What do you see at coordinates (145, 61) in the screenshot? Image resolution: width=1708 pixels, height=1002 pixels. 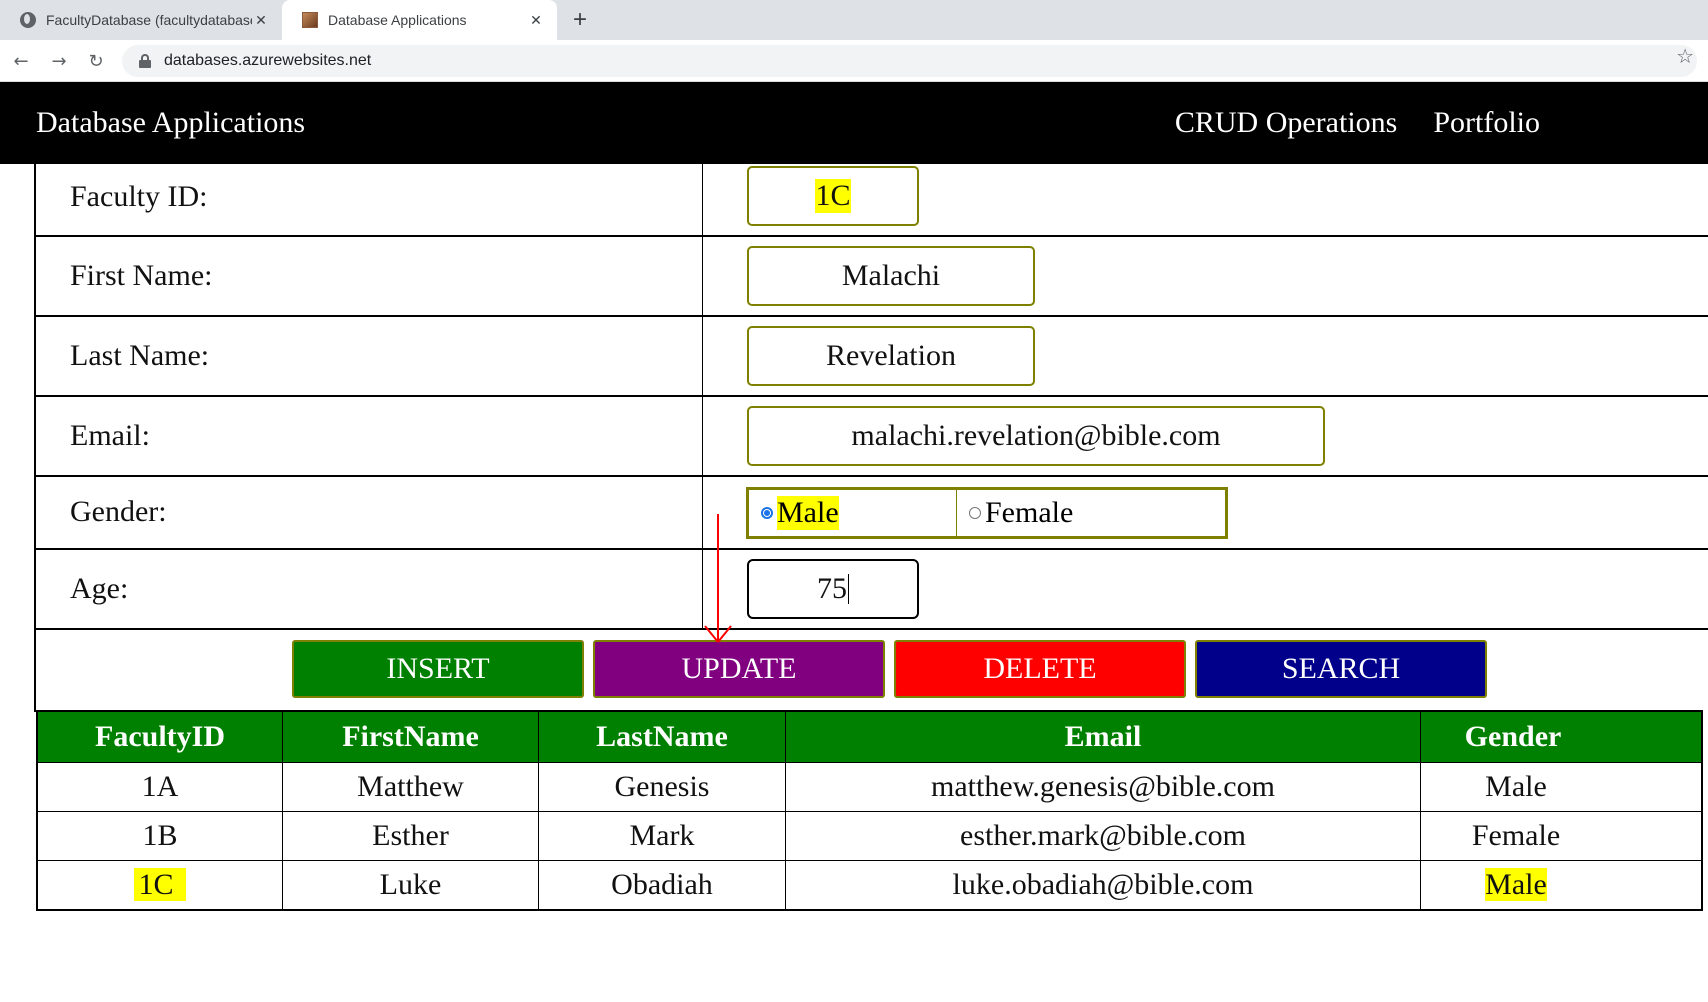 I see `lock-icon` at bounding box center [145, 61].